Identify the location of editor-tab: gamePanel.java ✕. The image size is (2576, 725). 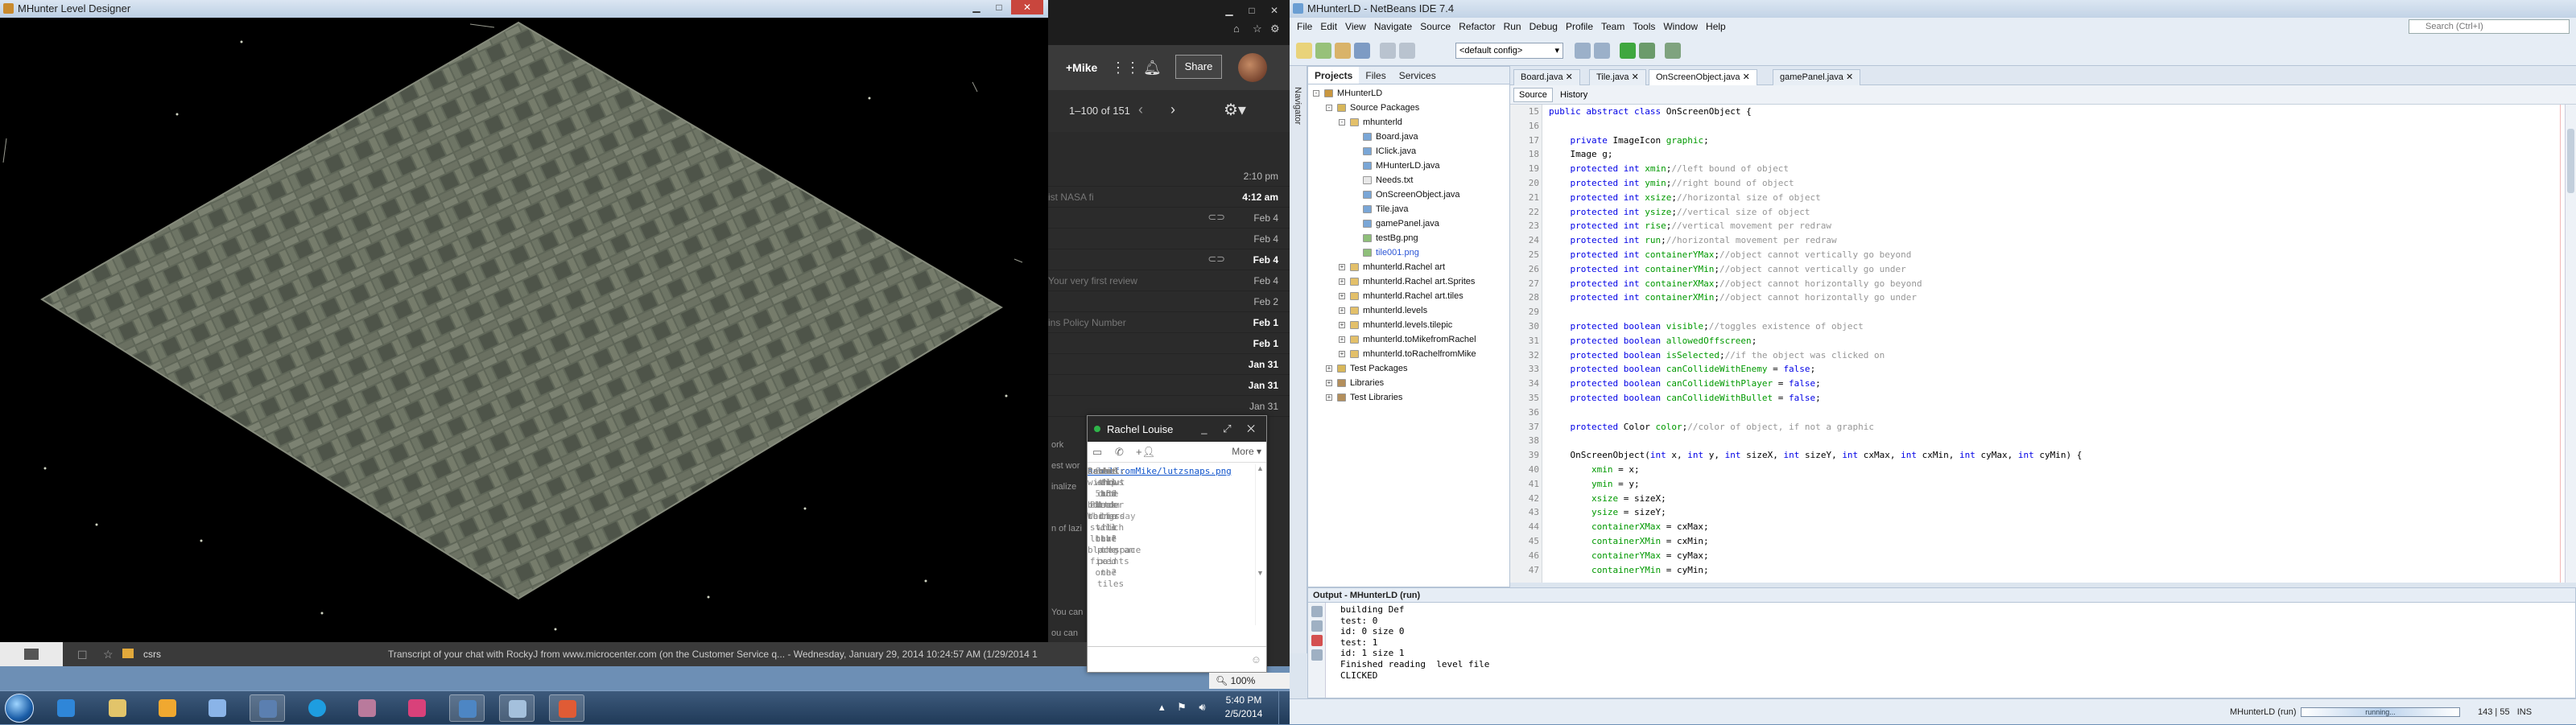
(1817, 77).